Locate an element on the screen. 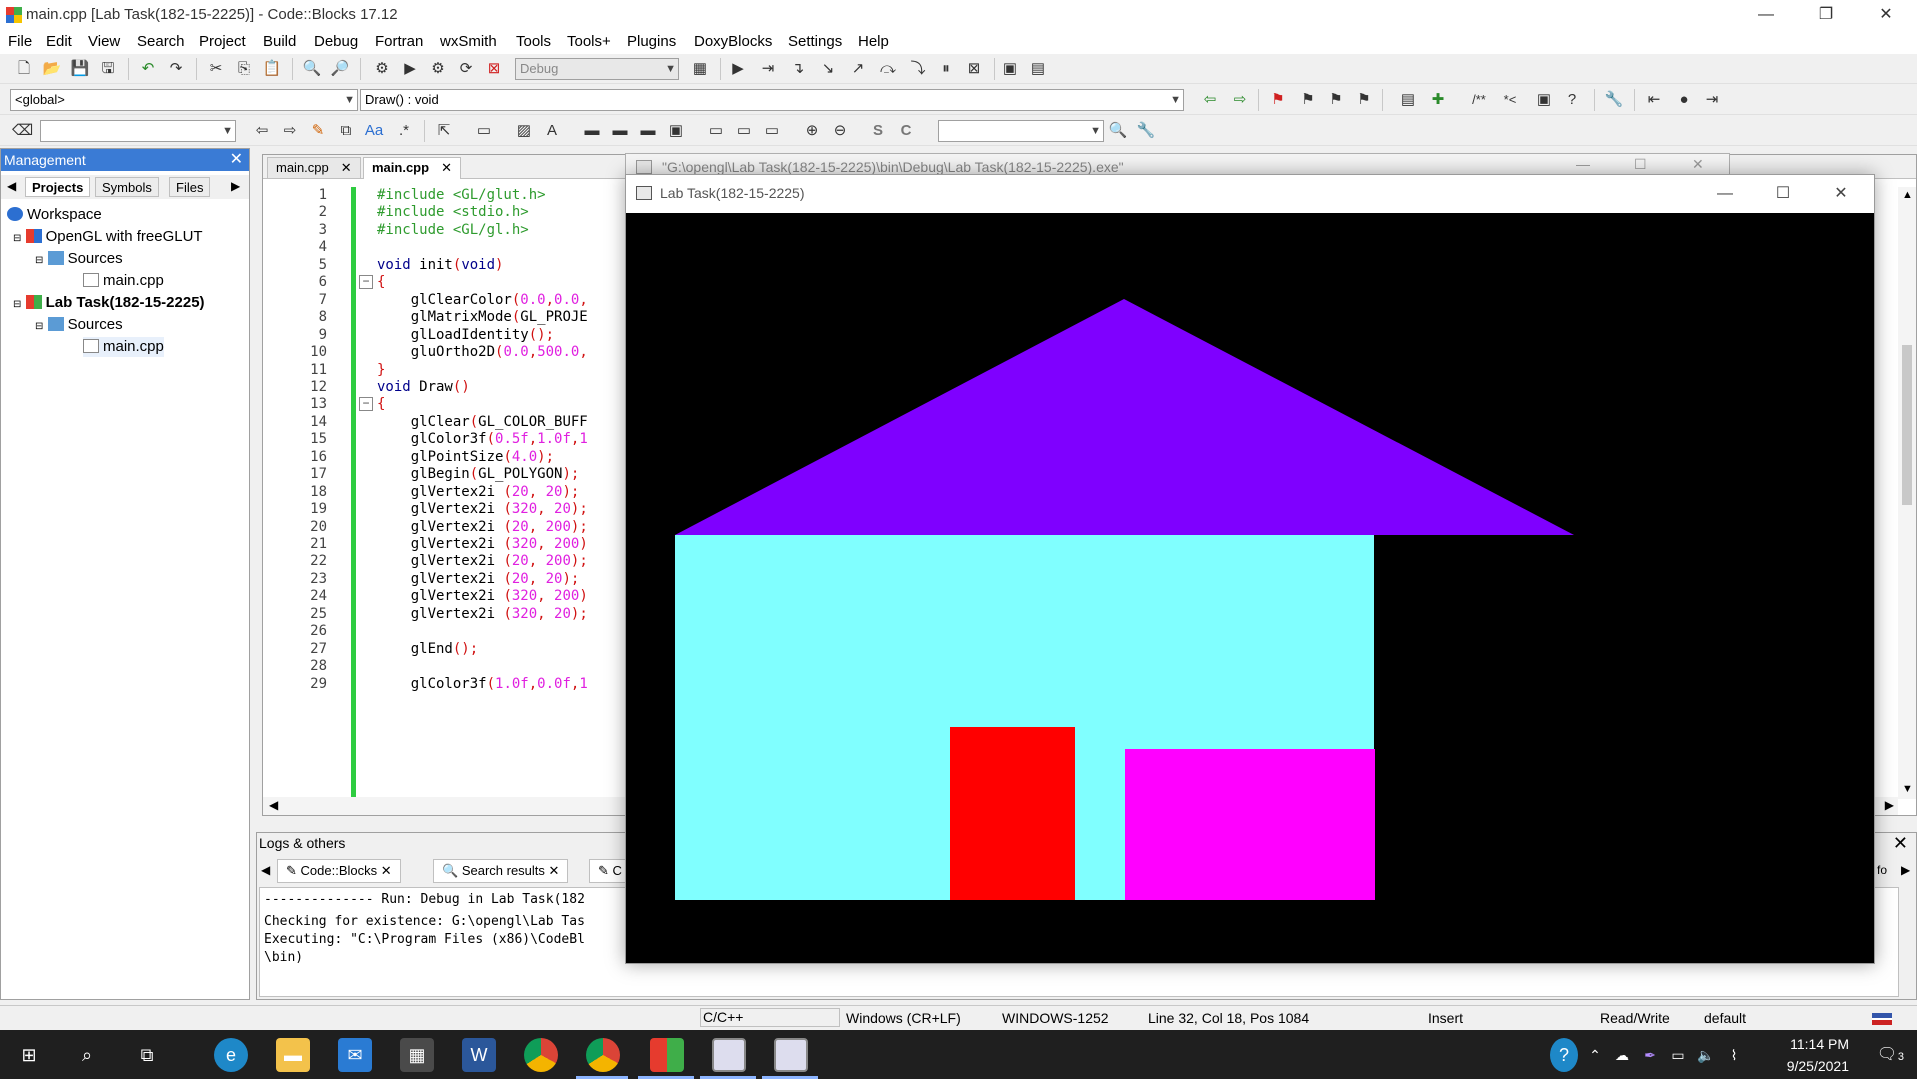 Image resolution: width=1917 pixels, height=1079 pixels. maximize-button: ☐ is located at coordinates (1783, 194).